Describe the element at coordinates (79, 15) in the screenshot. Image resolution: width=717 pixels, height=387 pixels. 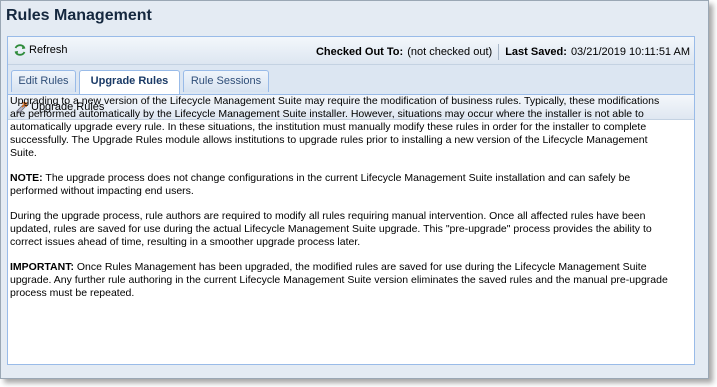
I see `page-title: Rules Management` at that location.